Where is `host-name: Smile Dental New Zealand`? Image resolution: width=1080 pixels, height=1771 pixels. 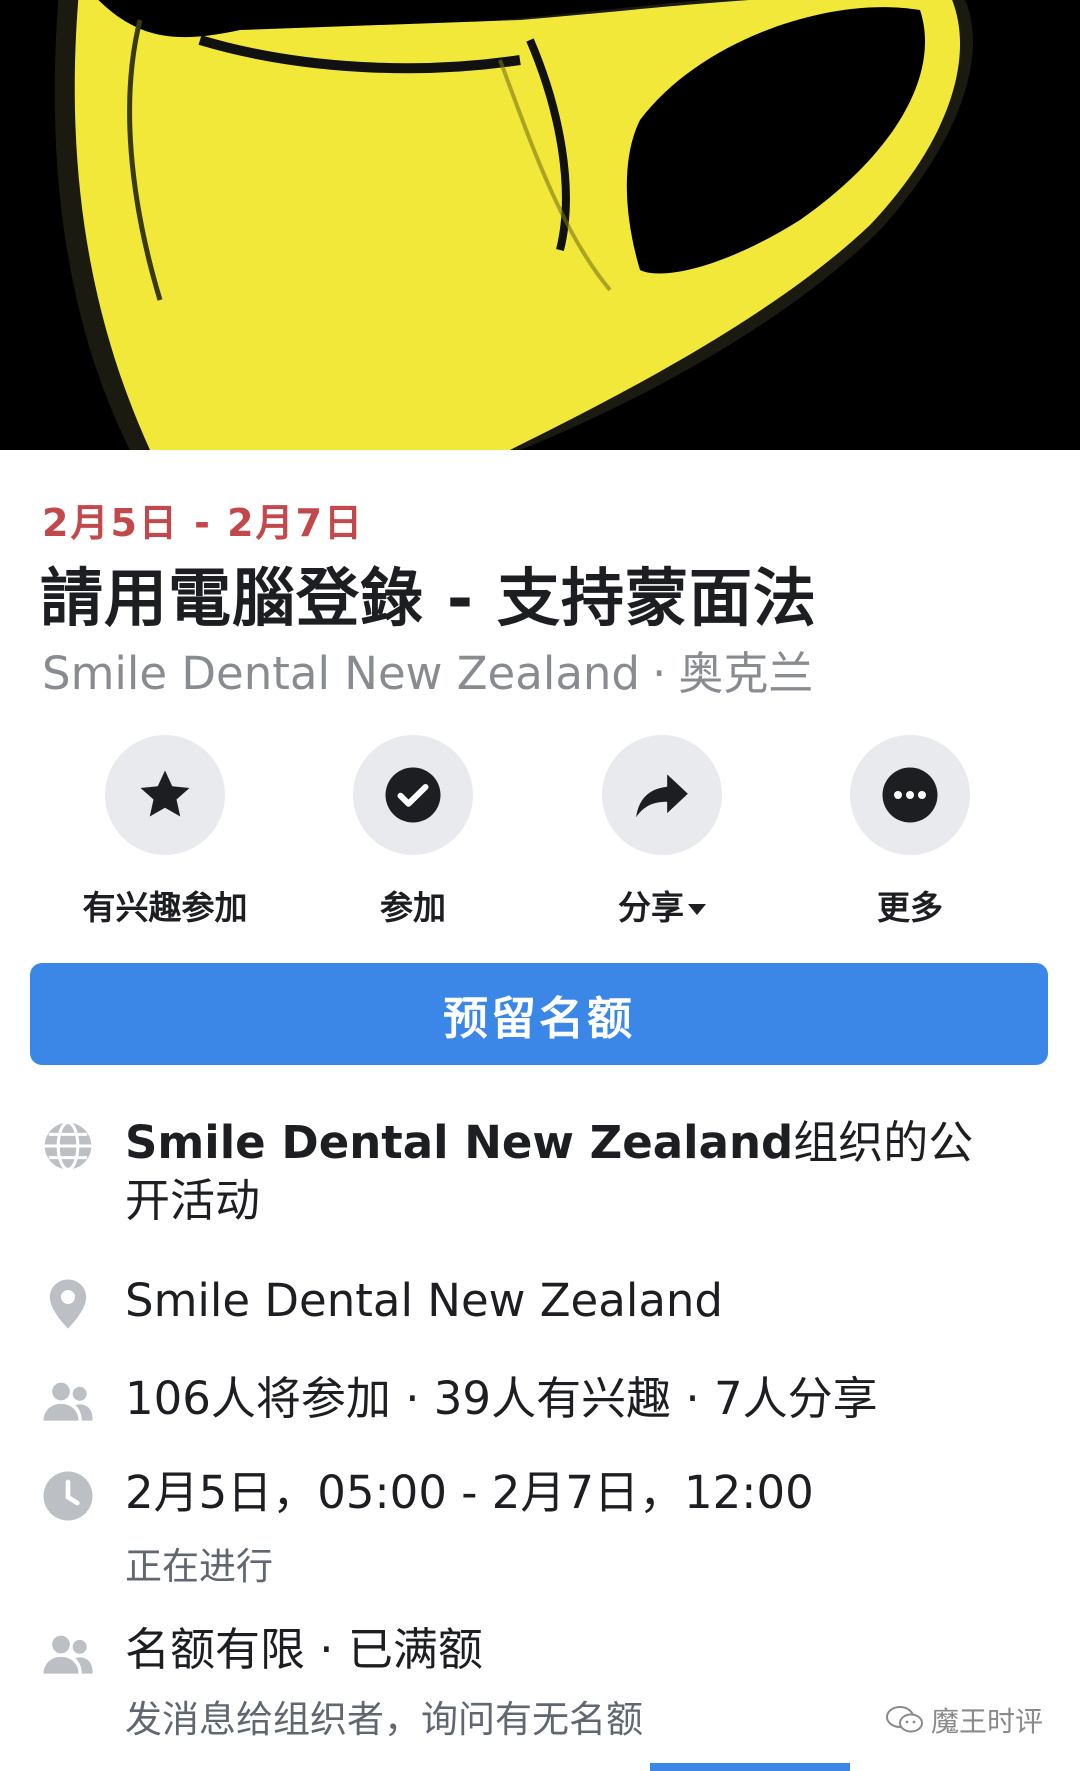 host-name: Smile Dental New Zealand is located at coordinates (341, 673).